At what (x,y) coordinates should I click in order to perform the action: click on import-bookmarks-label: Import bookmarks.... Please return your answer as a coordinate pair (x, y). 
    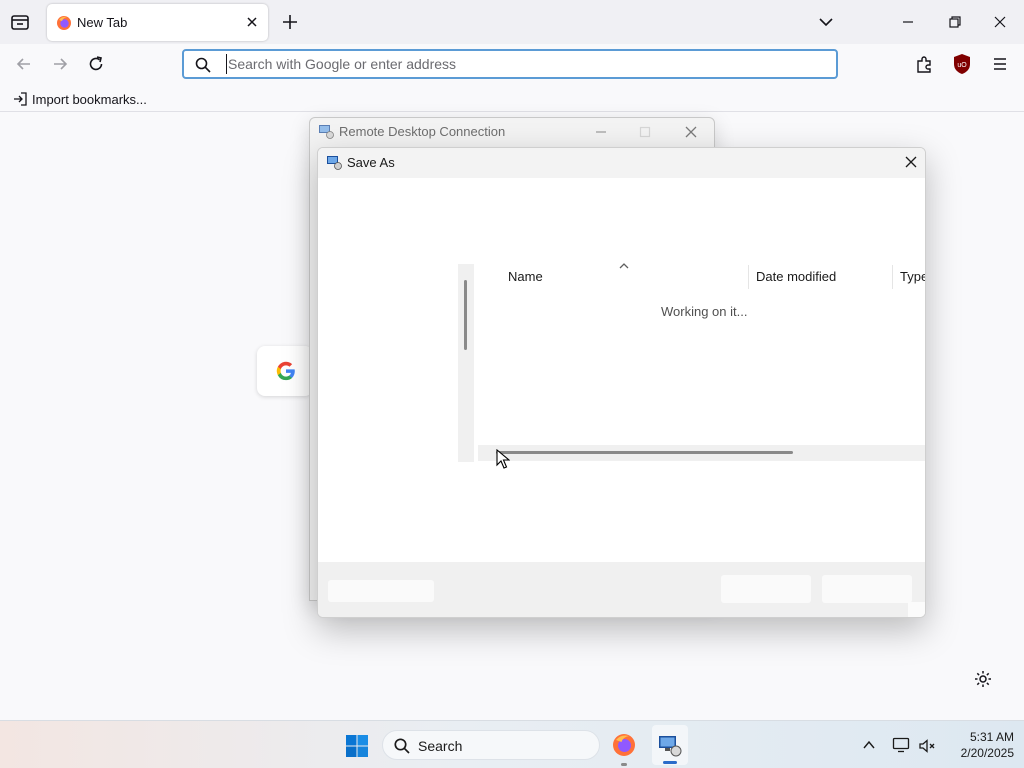
    Looking at the image, I should click on (89, 99).